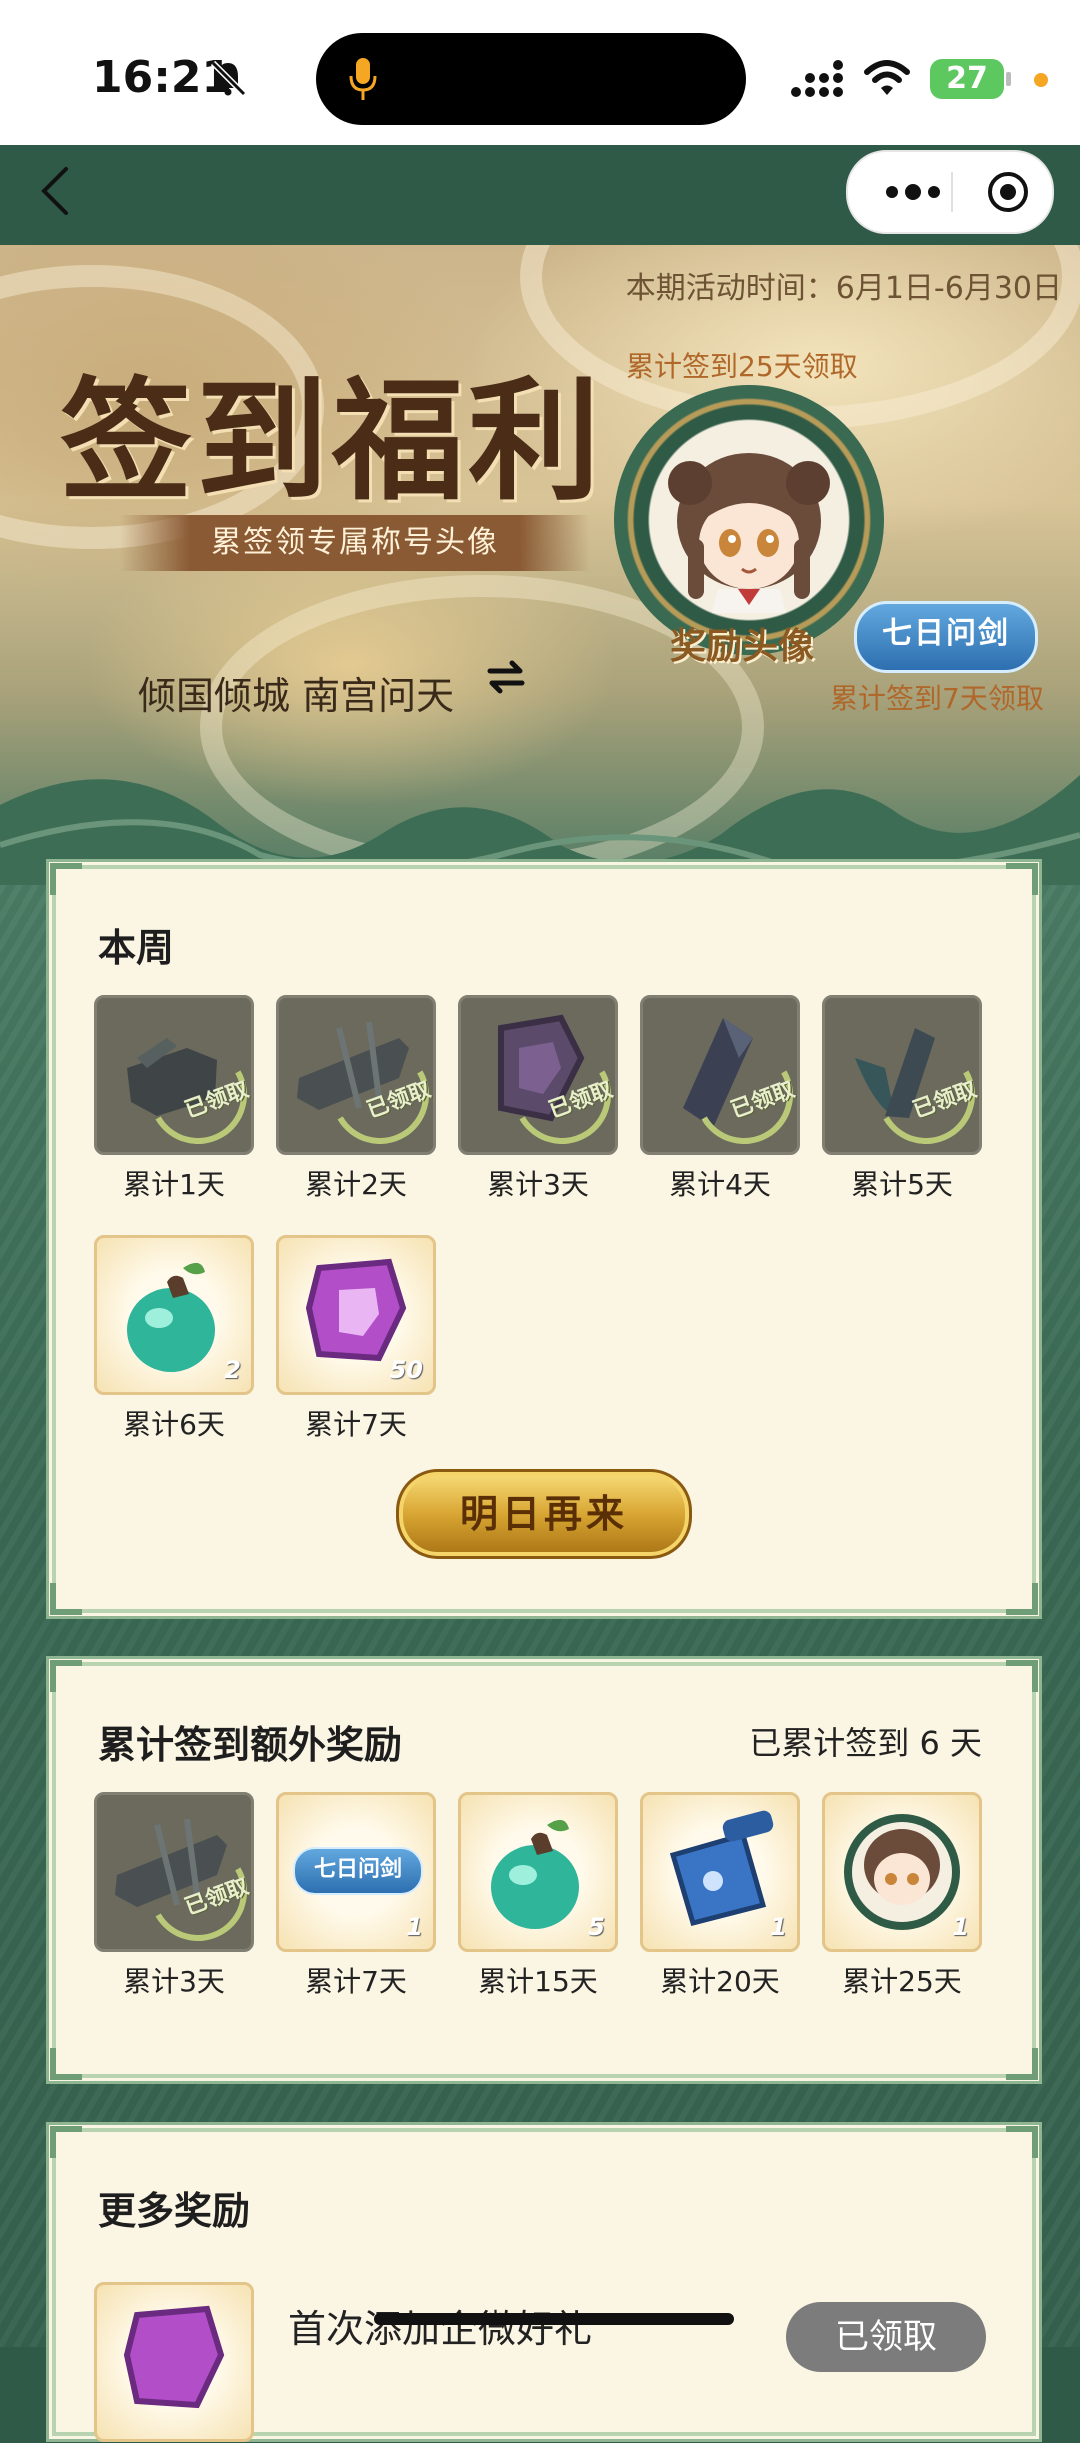  Describe the element at coordinates (902, 1981) in the screenshot. I see `reward-day-label: 累计25天` at that location.